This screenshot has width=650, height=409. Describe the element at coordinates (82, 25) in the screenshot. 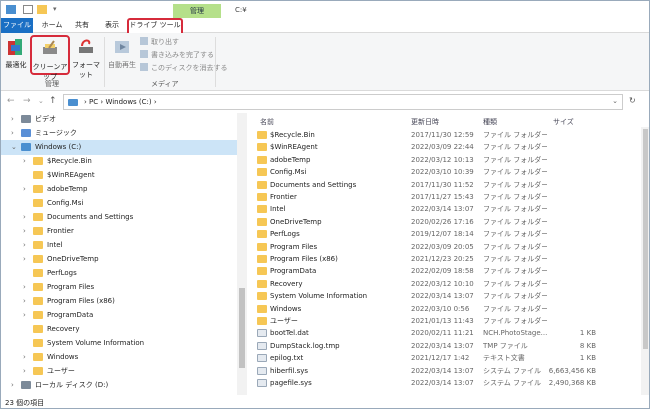

I see `tab-share: 共有` at that location.